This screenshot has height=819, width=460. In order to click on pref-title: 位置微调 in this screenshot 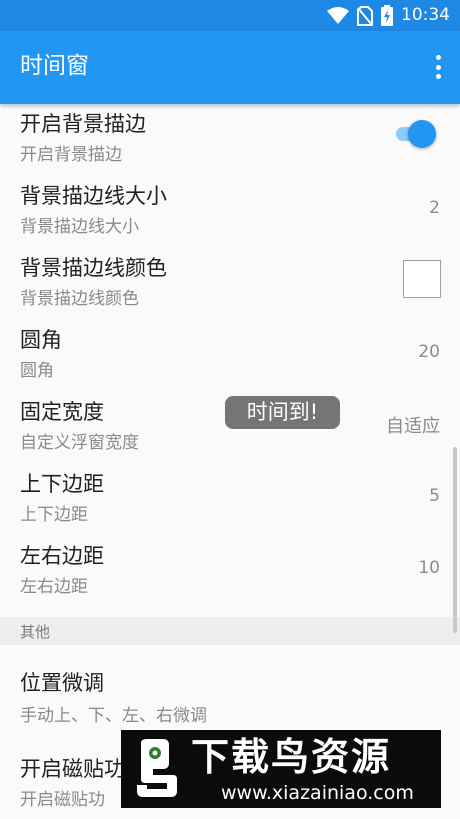, I will do `click(62, 683)`.